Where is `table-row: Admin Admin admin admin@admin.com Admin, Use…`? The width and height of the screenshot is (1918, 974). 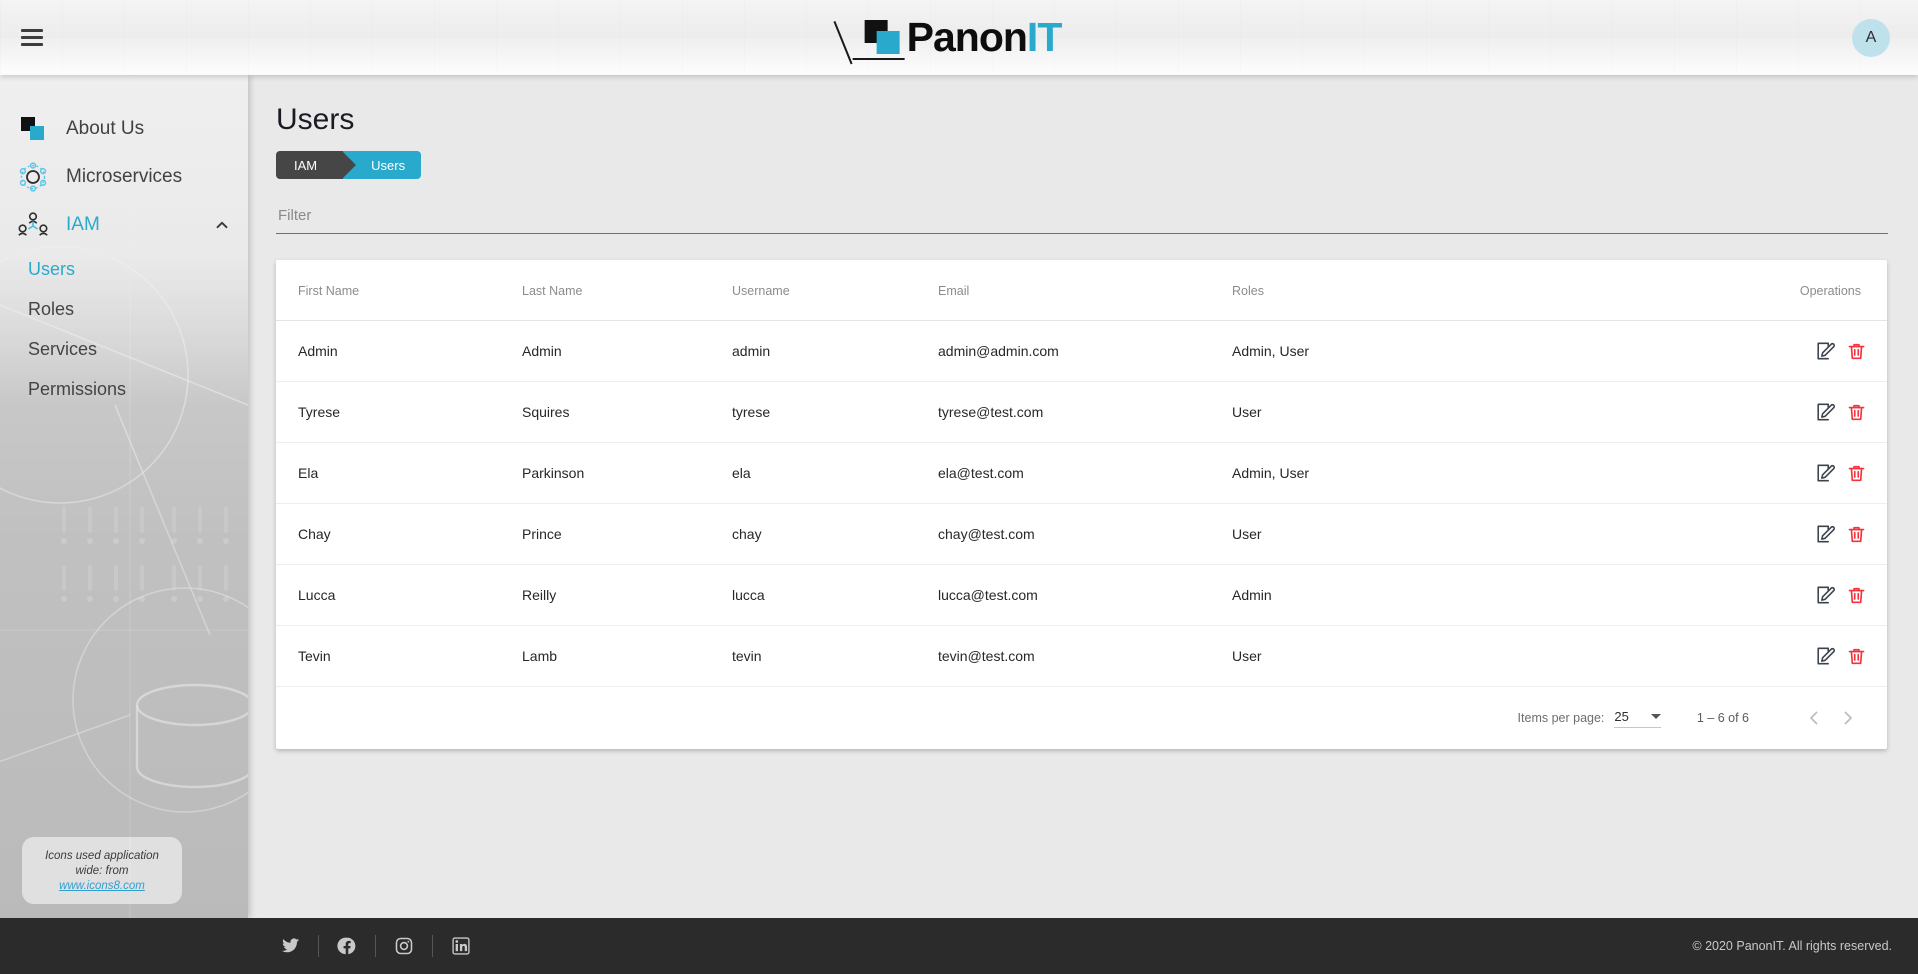
table-row: Admin Admin admin admin@admin.com Admin, Use… is located at coordinates (1081, 351).